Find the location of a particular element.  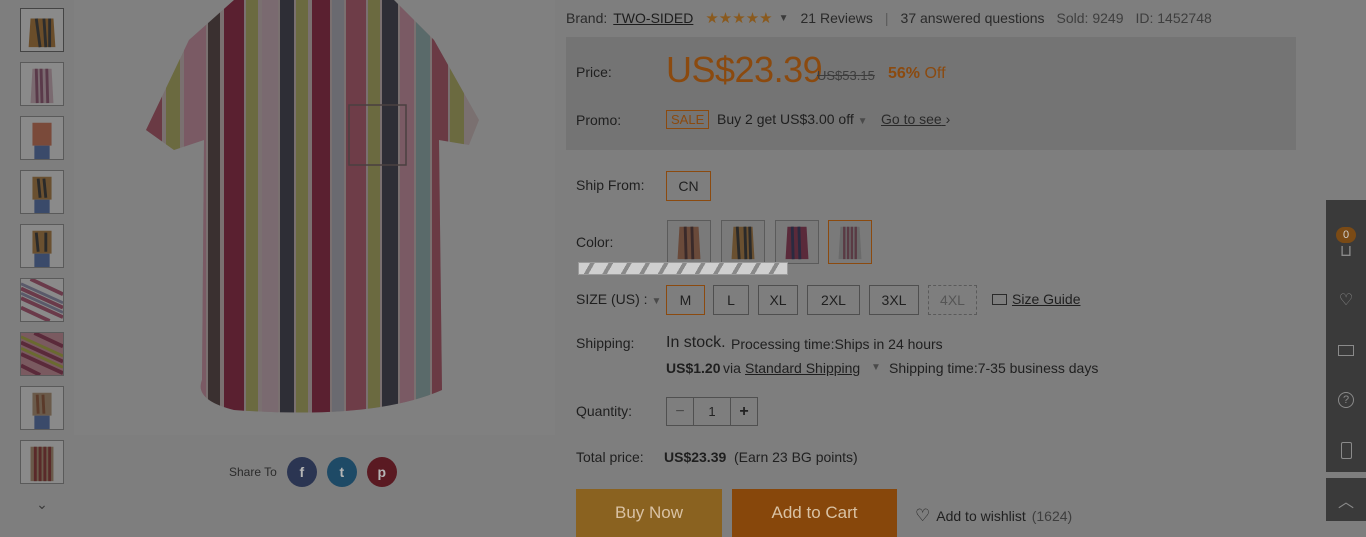

price-label: Price: is located at coordinates (594, 72).